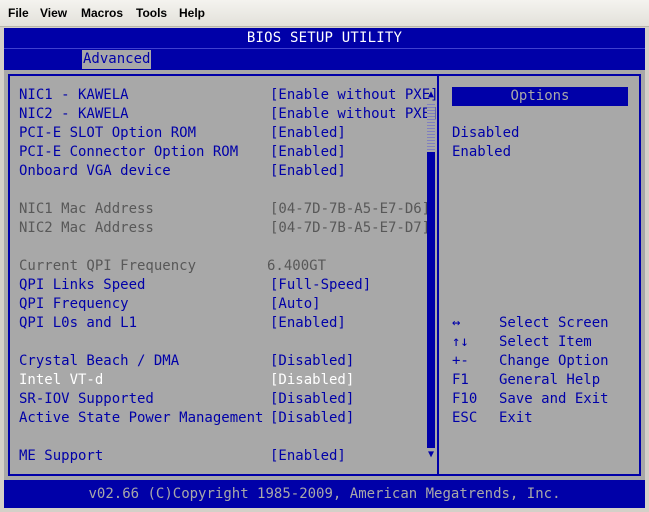  Describe the element at coordinates (99, 361) in the screenshot. I see `crystal-beach-label: Crystal Beach / DMA` at that location.